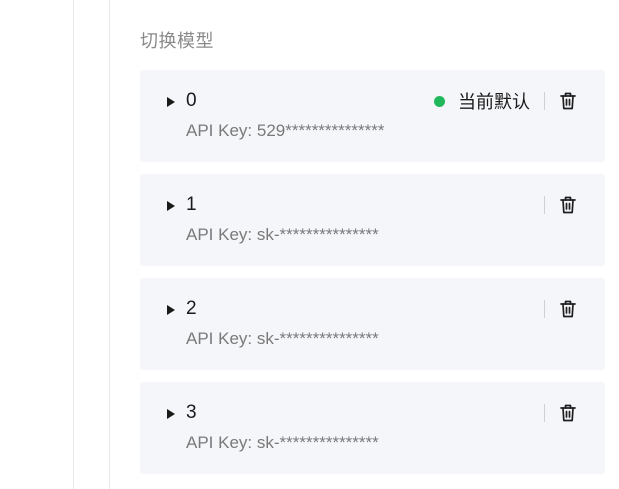  I want to click on default-status: 当前默认, so click(482, 101).